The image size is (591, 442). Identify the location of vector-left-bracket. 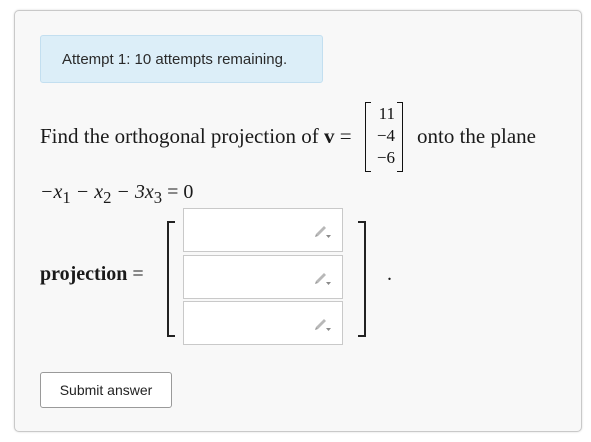
(368, 137).